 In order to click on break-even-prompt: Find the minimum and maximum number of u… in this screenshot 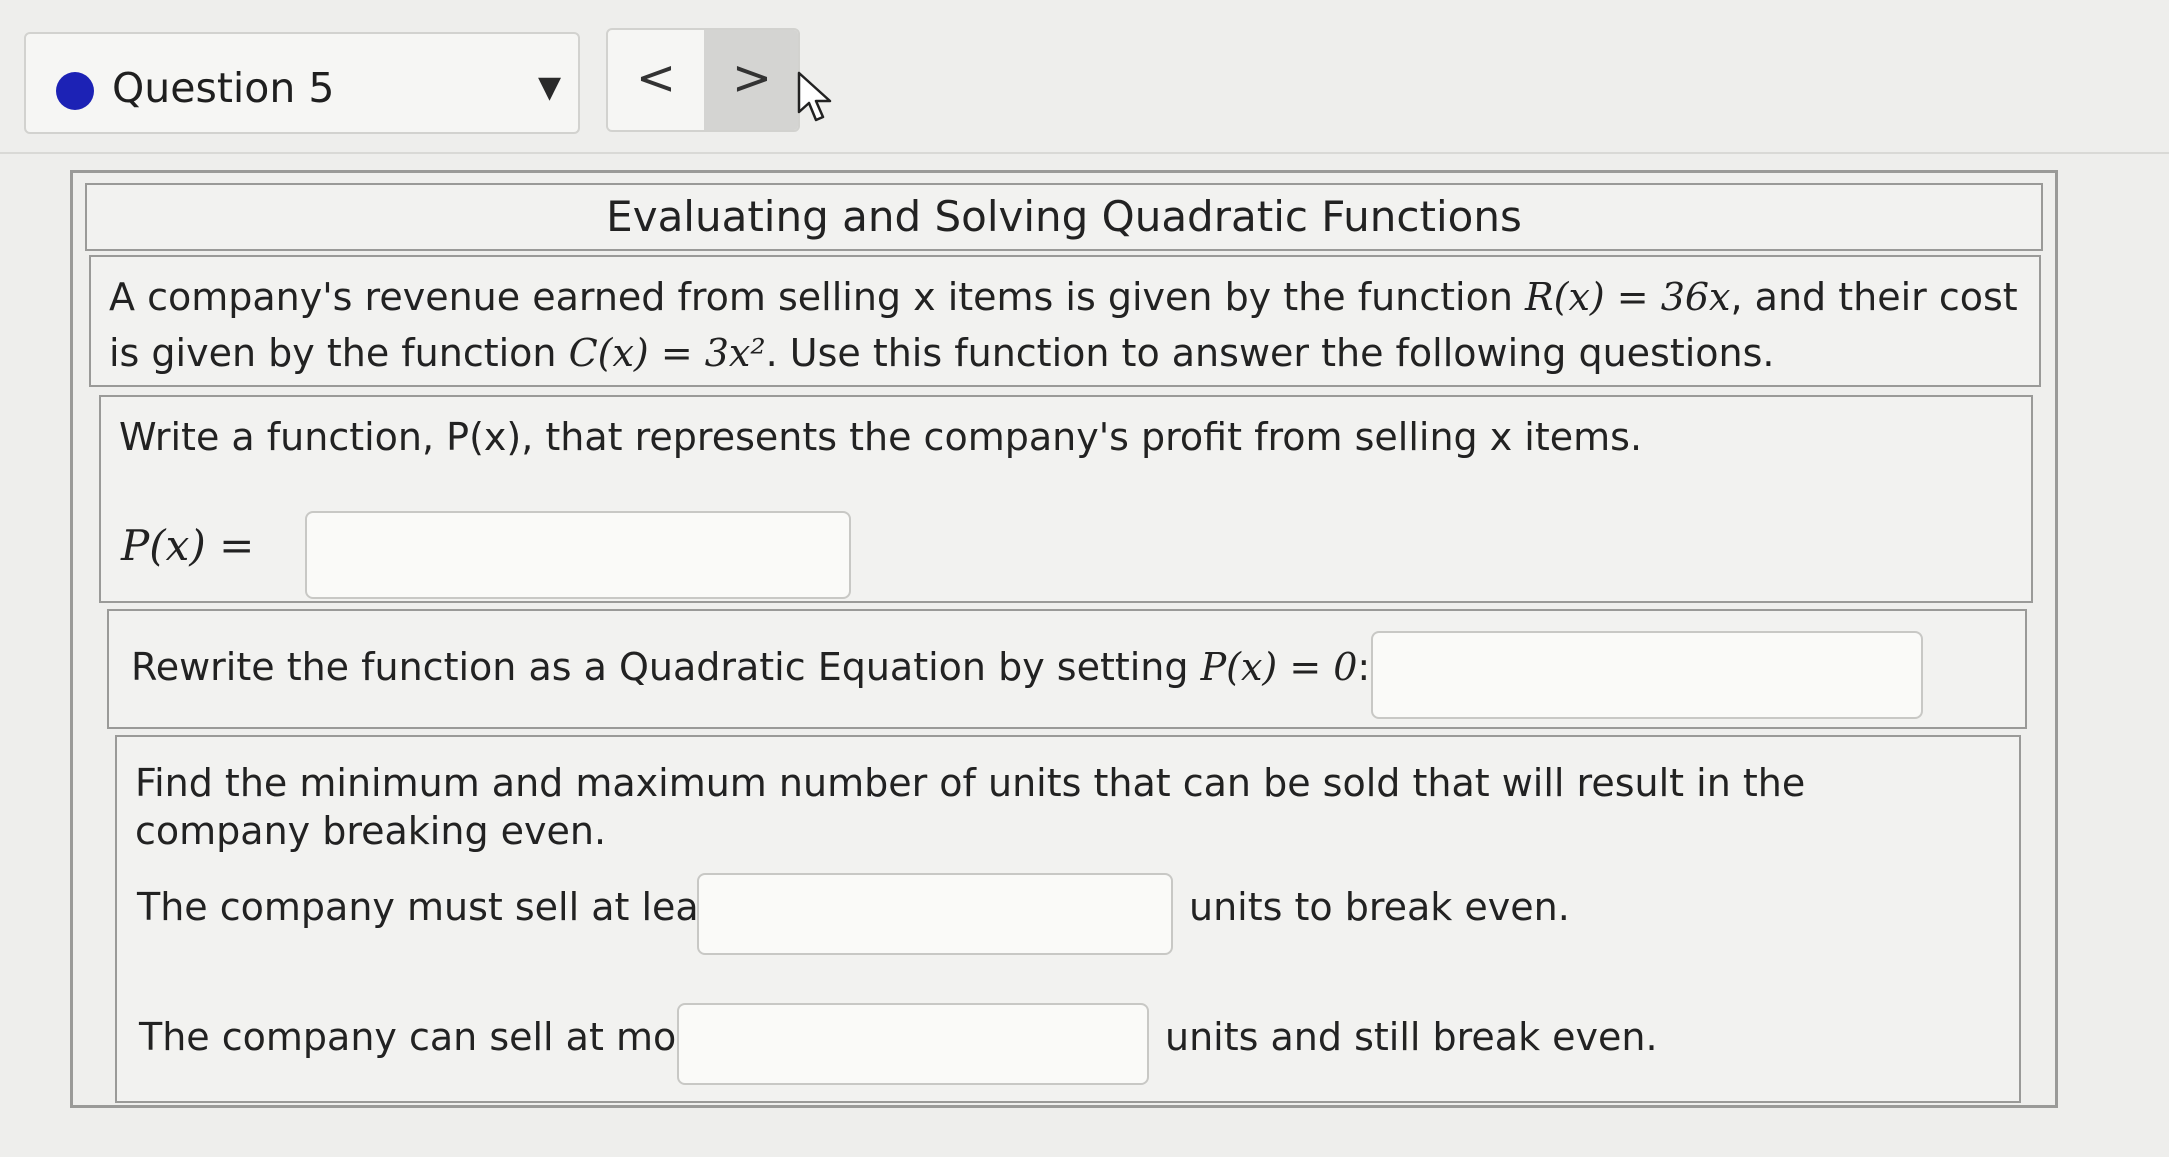, I will do `click(970, 807)`.